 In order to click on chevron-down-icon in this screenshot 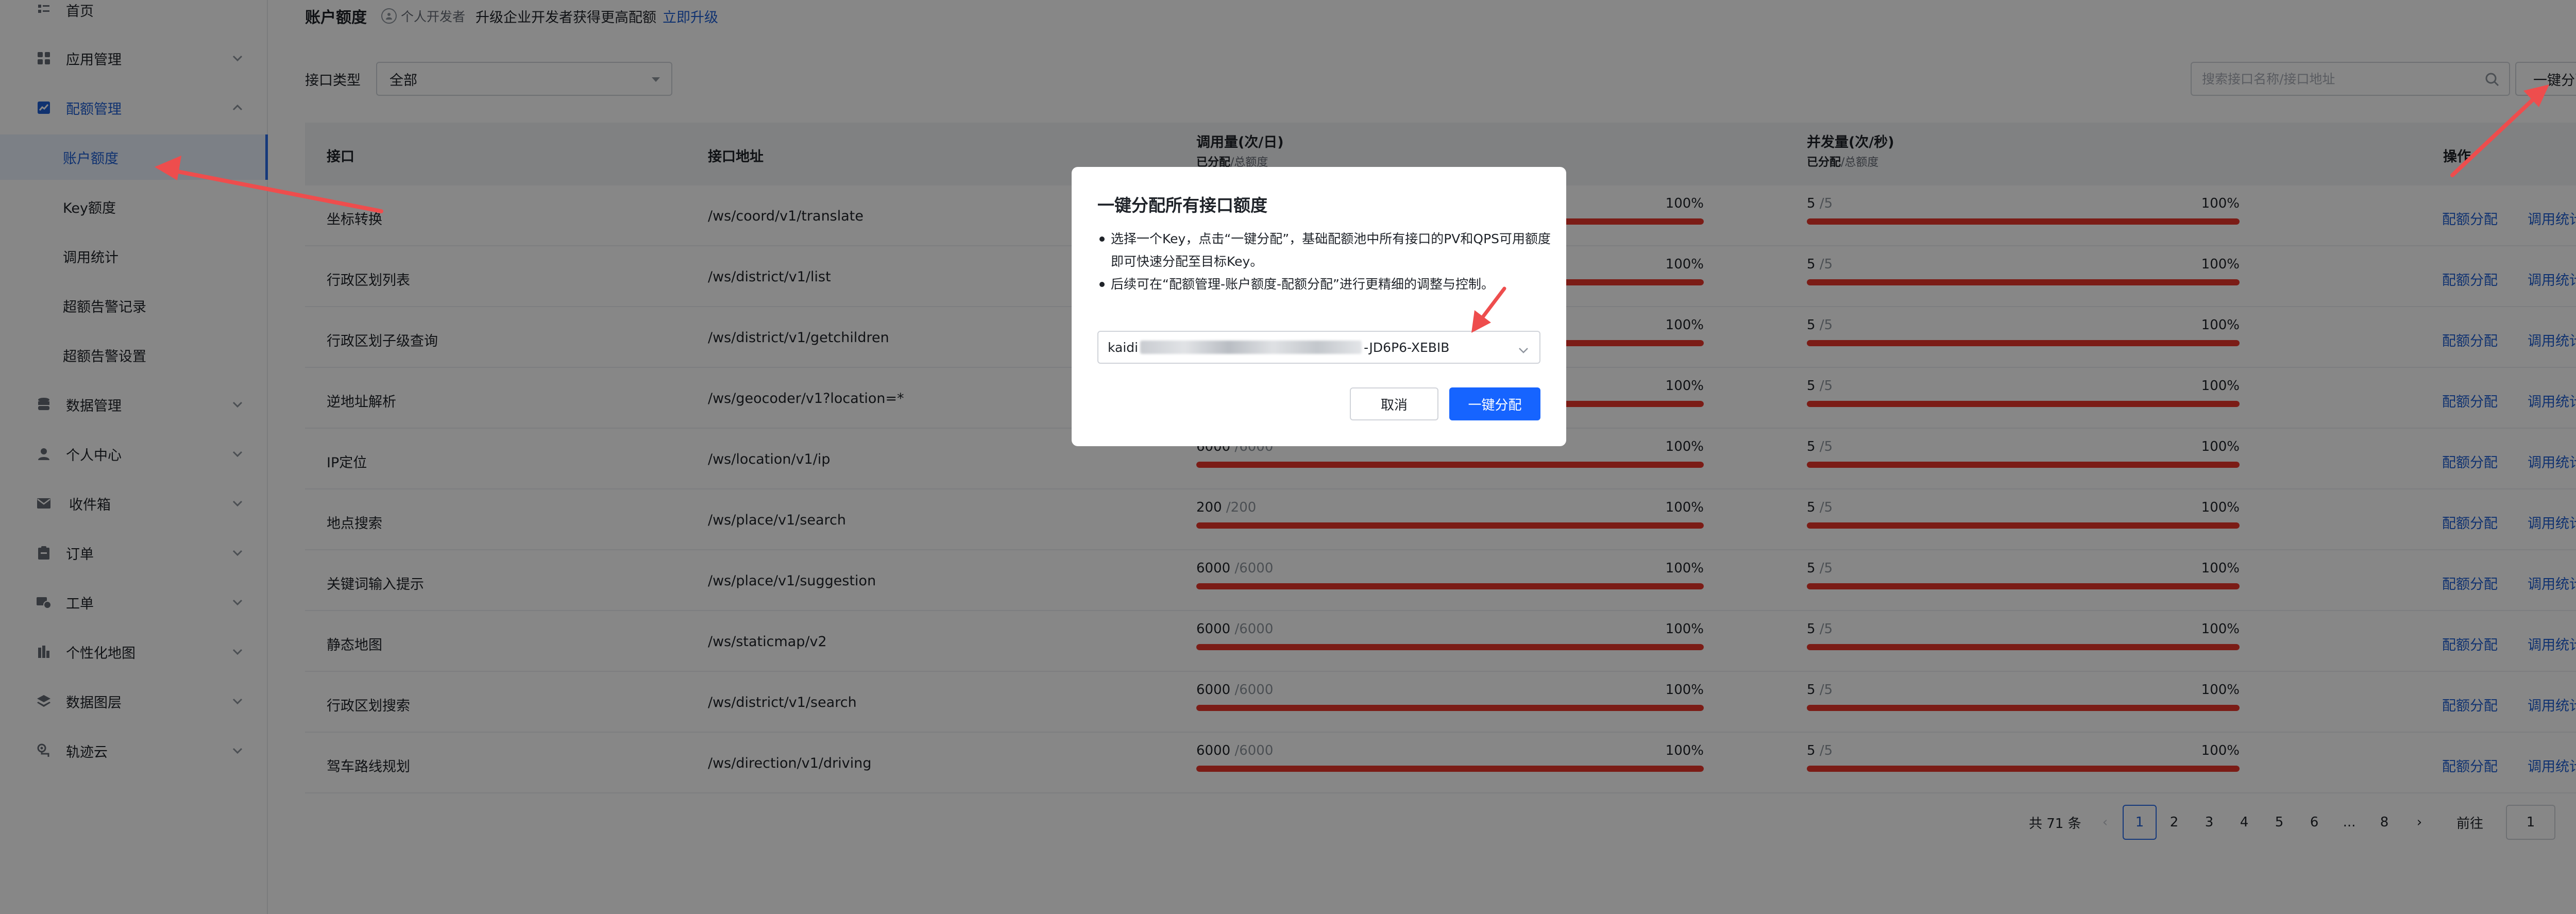, I will do `click(1523, 350)`.